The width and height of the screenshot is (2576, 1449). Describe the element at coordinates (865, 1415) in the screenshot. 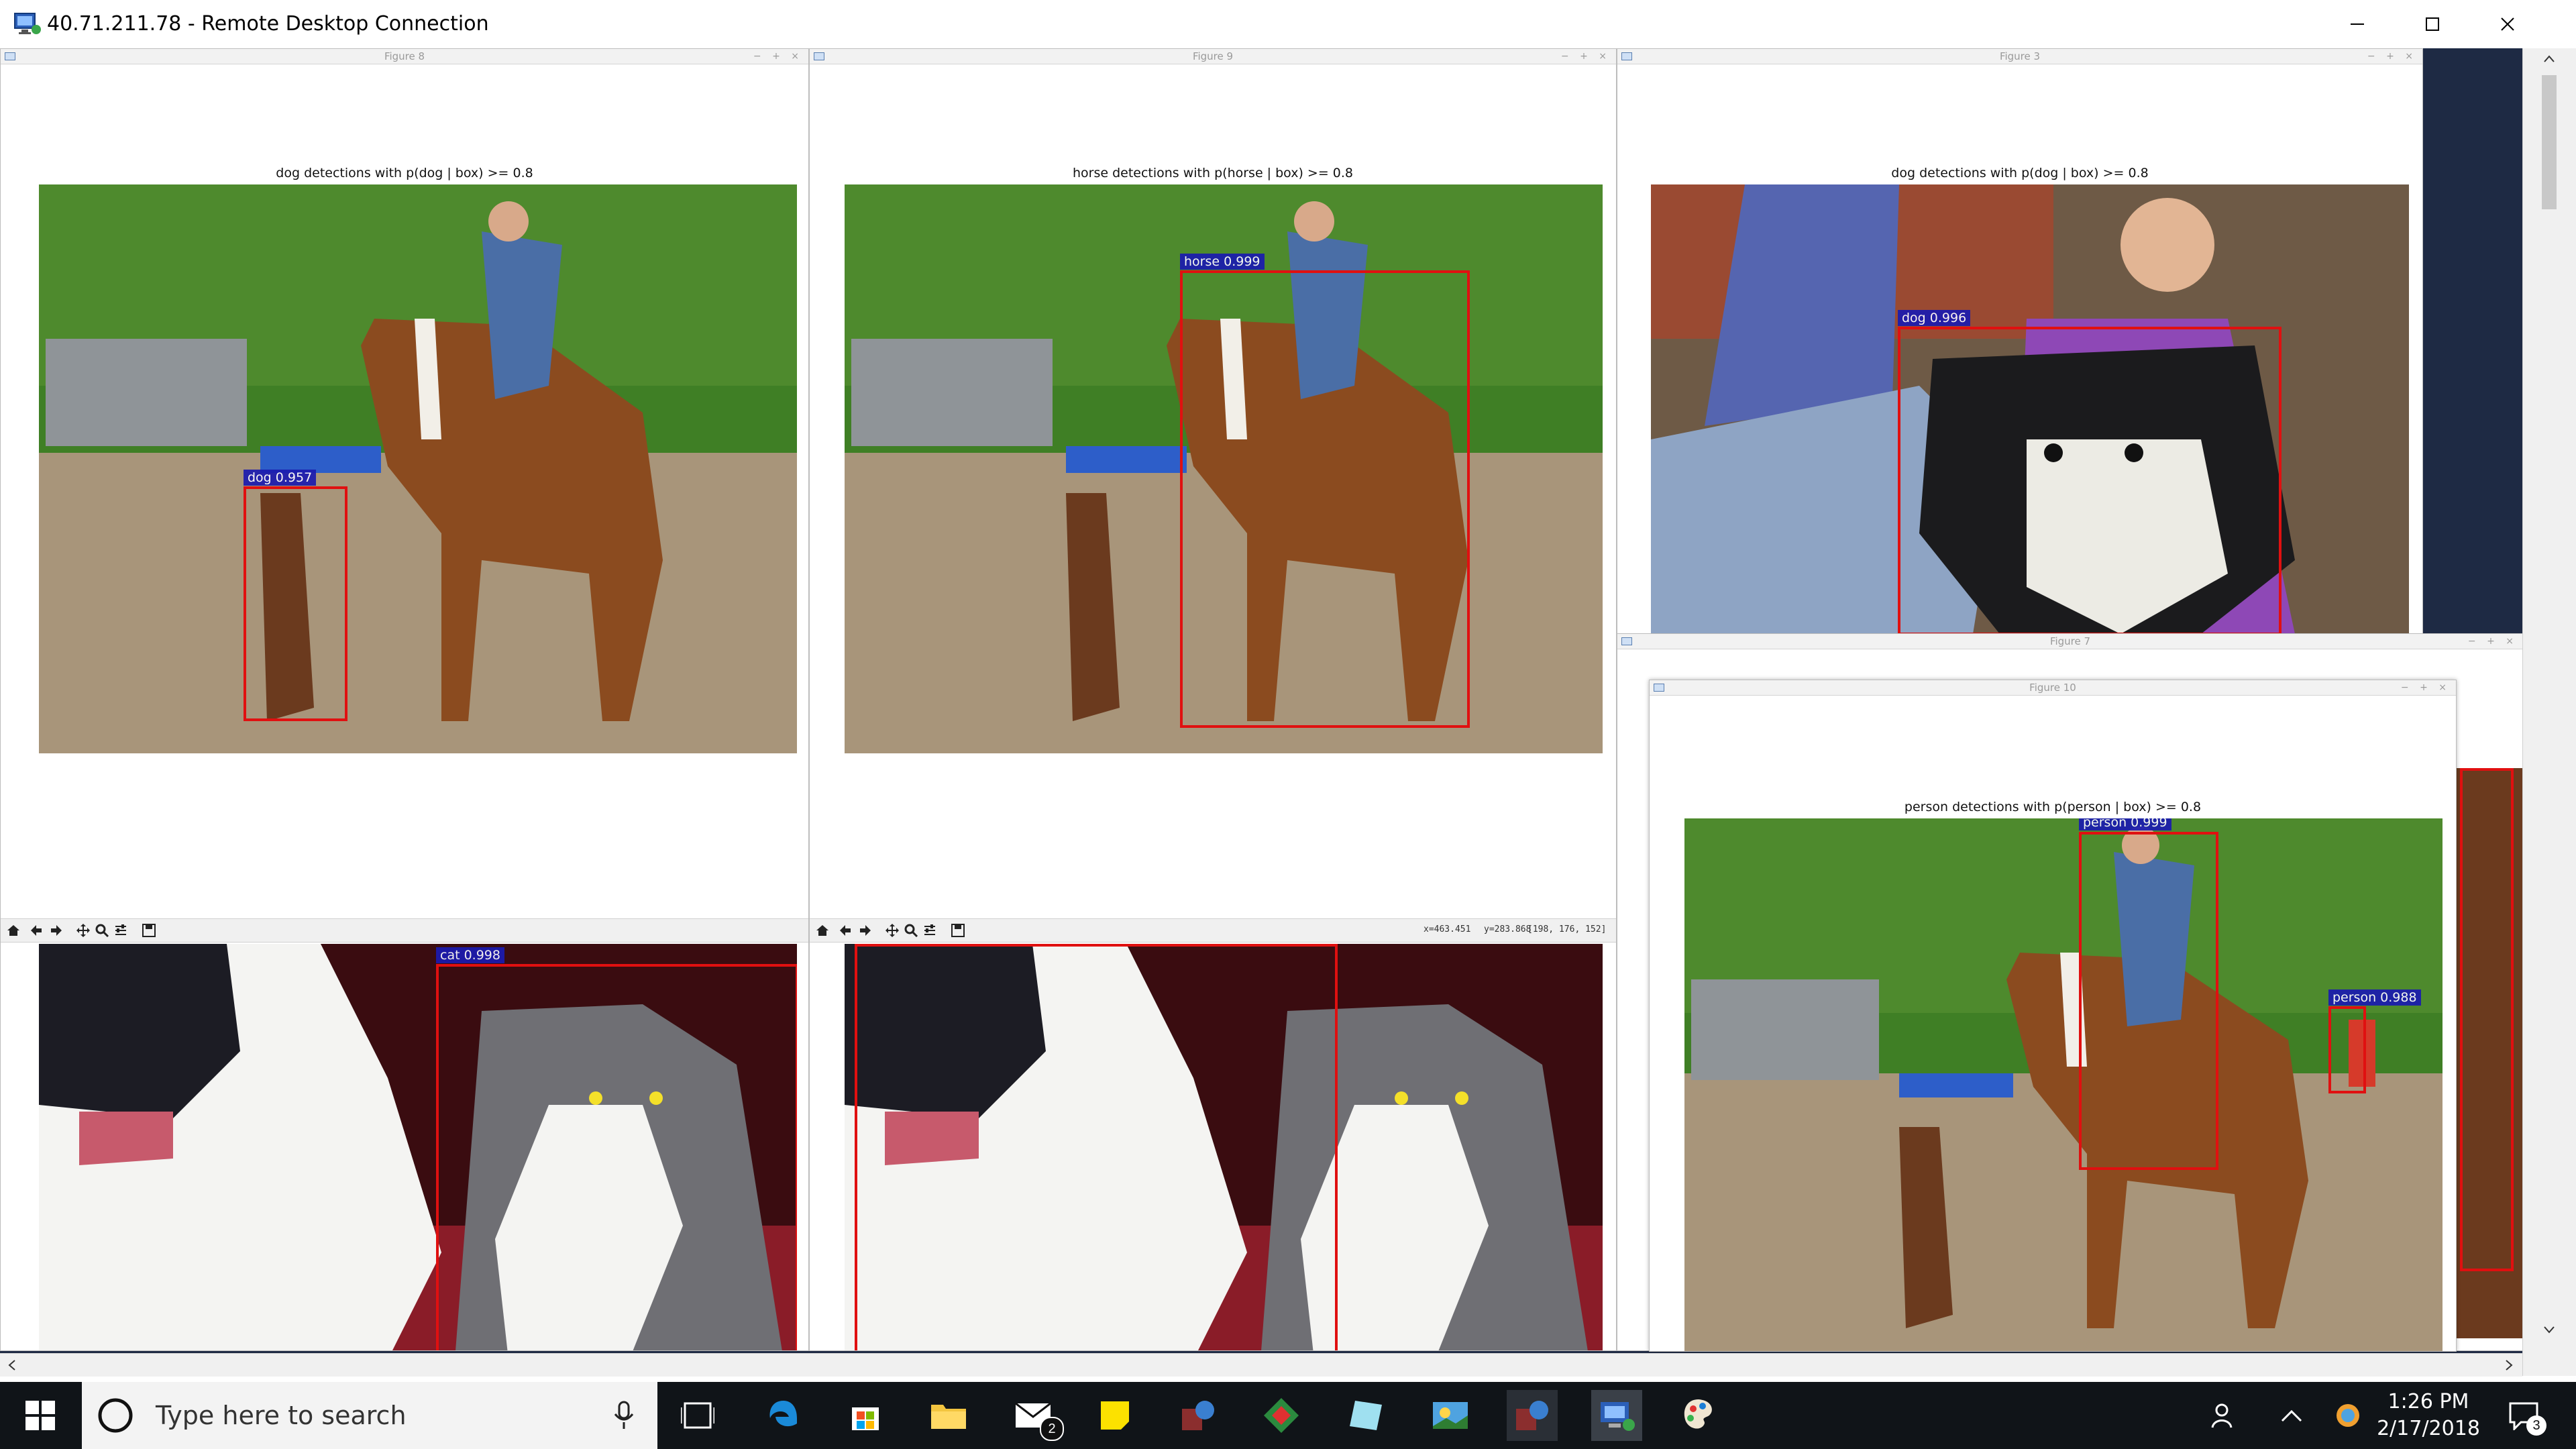

I see `store-button` at that location.